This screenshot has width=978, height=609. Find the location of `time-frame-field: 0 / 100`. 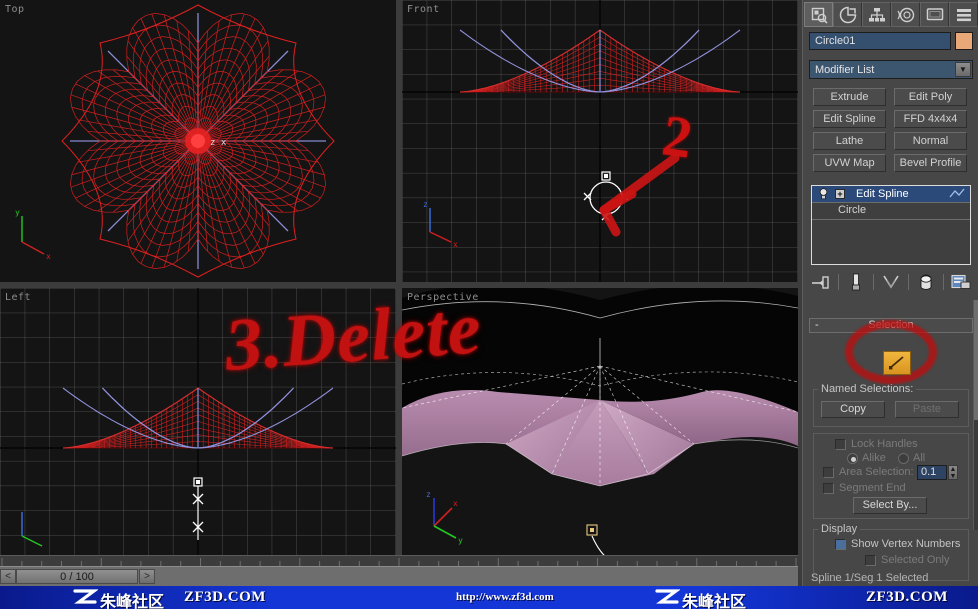

time-frame-field: 0 / 100 is located at coordinates (77, 576).